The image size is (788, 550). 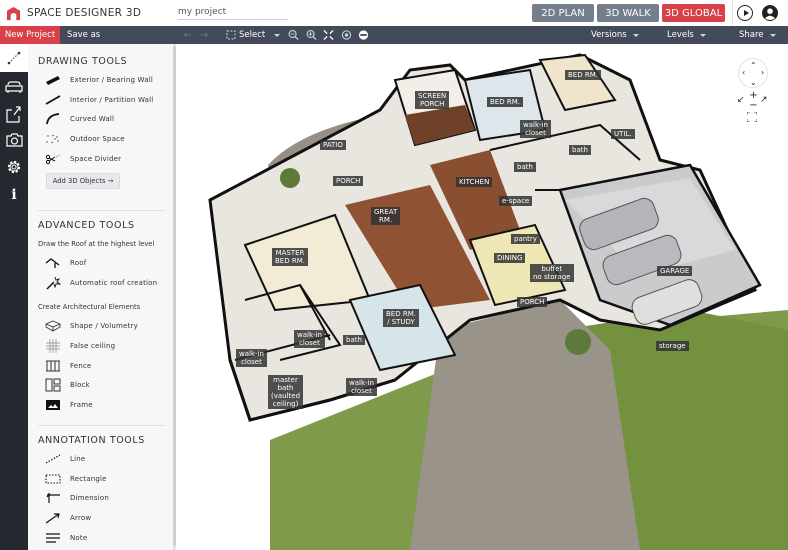 What do you see at coordinates (75, 479) in the screenshot?
I see `tool-rectangle: Rectangle` at bounding box center [75, 479].